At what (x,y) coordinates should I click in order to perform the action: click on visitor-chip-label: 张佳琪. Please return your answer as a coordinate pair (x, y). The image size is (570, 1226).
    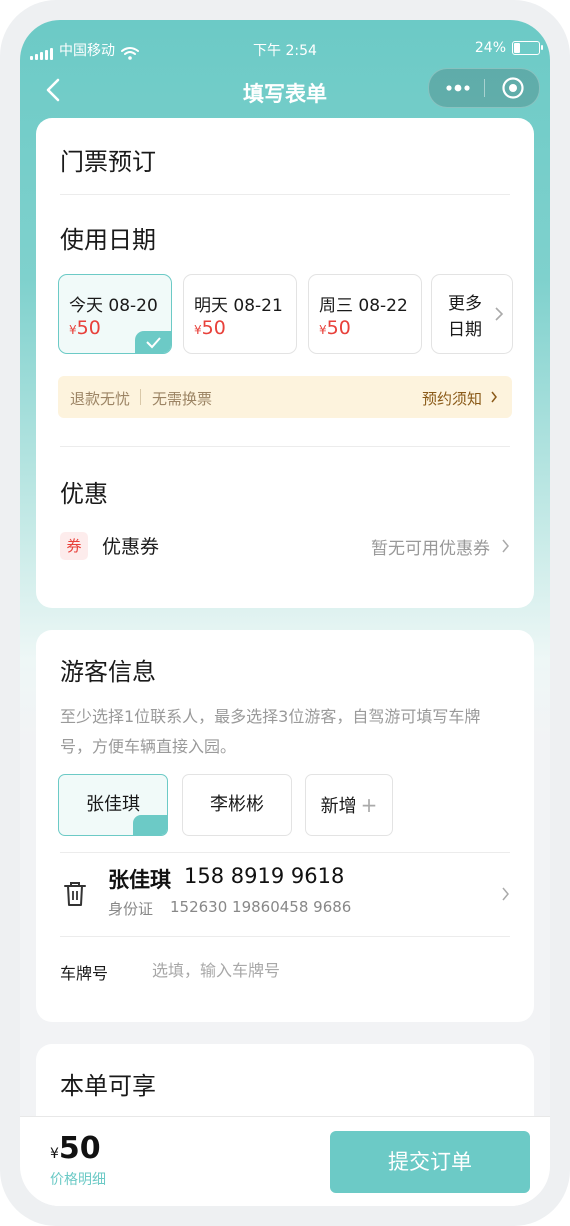
    Looking at the image, I should click on (113, 804).